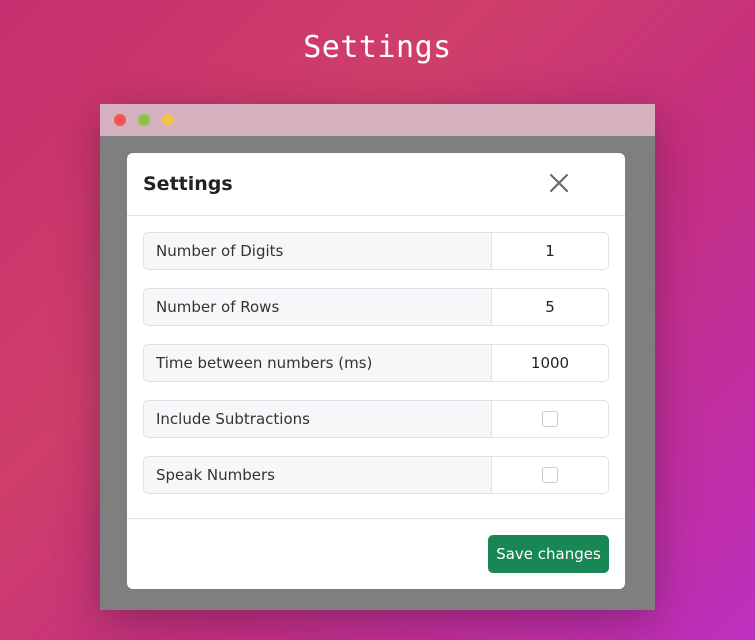  I want to click on digits-input, so click(550, 251).